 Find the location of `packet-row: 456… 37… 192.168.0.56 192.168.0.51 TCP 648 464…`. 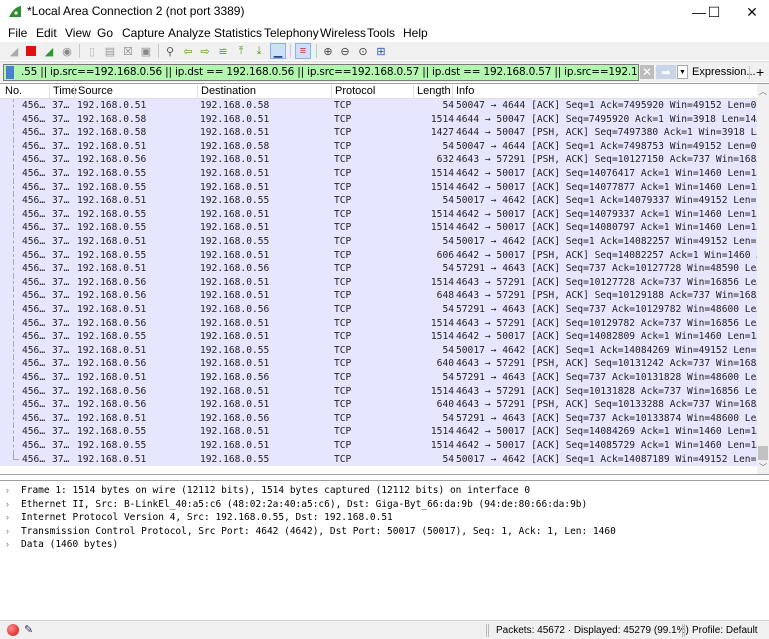

packet-row: 456… 37… 192.168.0.56 192.168.0.51 TCP 648 464… is located at coordinates (381, 296).